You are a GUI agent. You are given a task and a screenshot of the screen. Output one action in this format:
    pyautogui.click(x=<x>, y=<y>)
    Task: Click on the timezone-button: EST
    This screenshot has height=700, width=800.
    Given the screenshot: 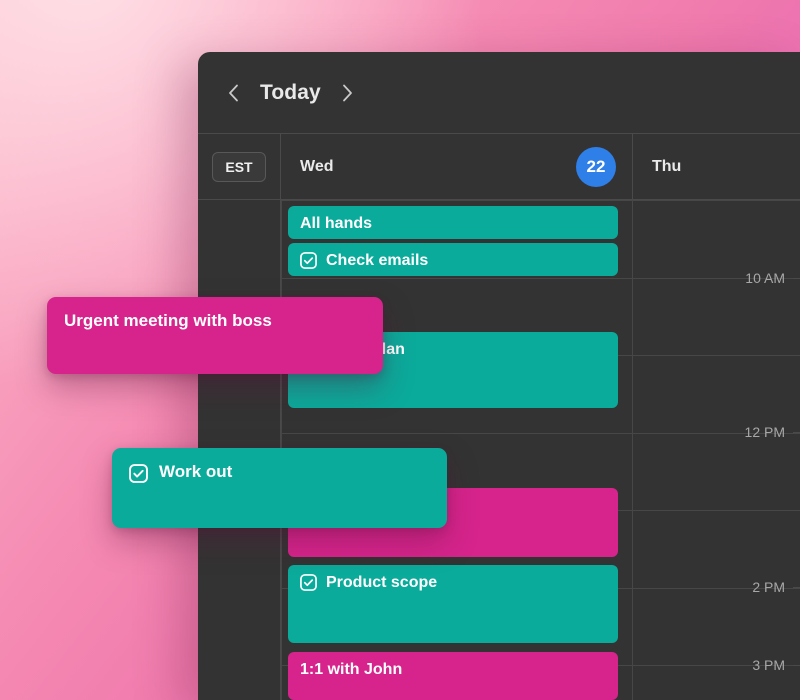 What is the action you would take?
    pyautogui.click(x=239, y=166)
    